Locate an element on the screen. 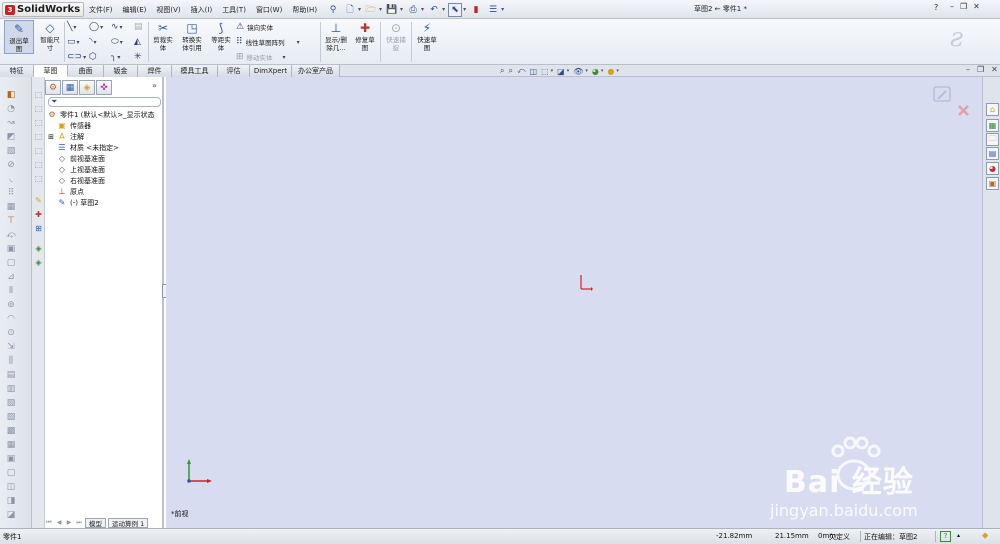 The width and height of the screenshot is (1000, 544). repair-sketch-button: ✚ 修复草 图 is located at coordinates (365, 36).